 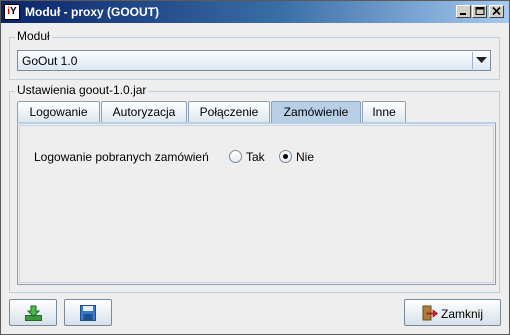 I want to click on app-icon: iY, so click(x=12, y=12).